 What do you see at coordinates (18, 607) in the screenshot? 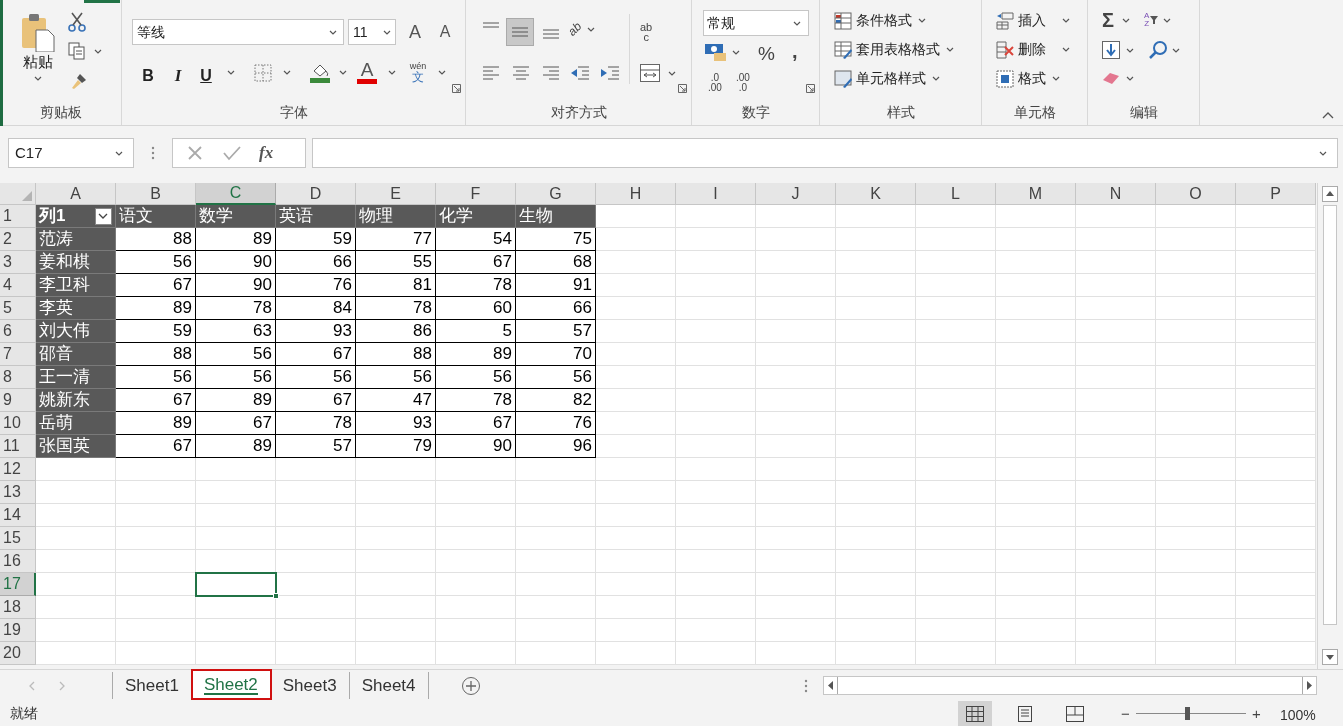
I see `row-header: 18` at bounding box center [18, 607].